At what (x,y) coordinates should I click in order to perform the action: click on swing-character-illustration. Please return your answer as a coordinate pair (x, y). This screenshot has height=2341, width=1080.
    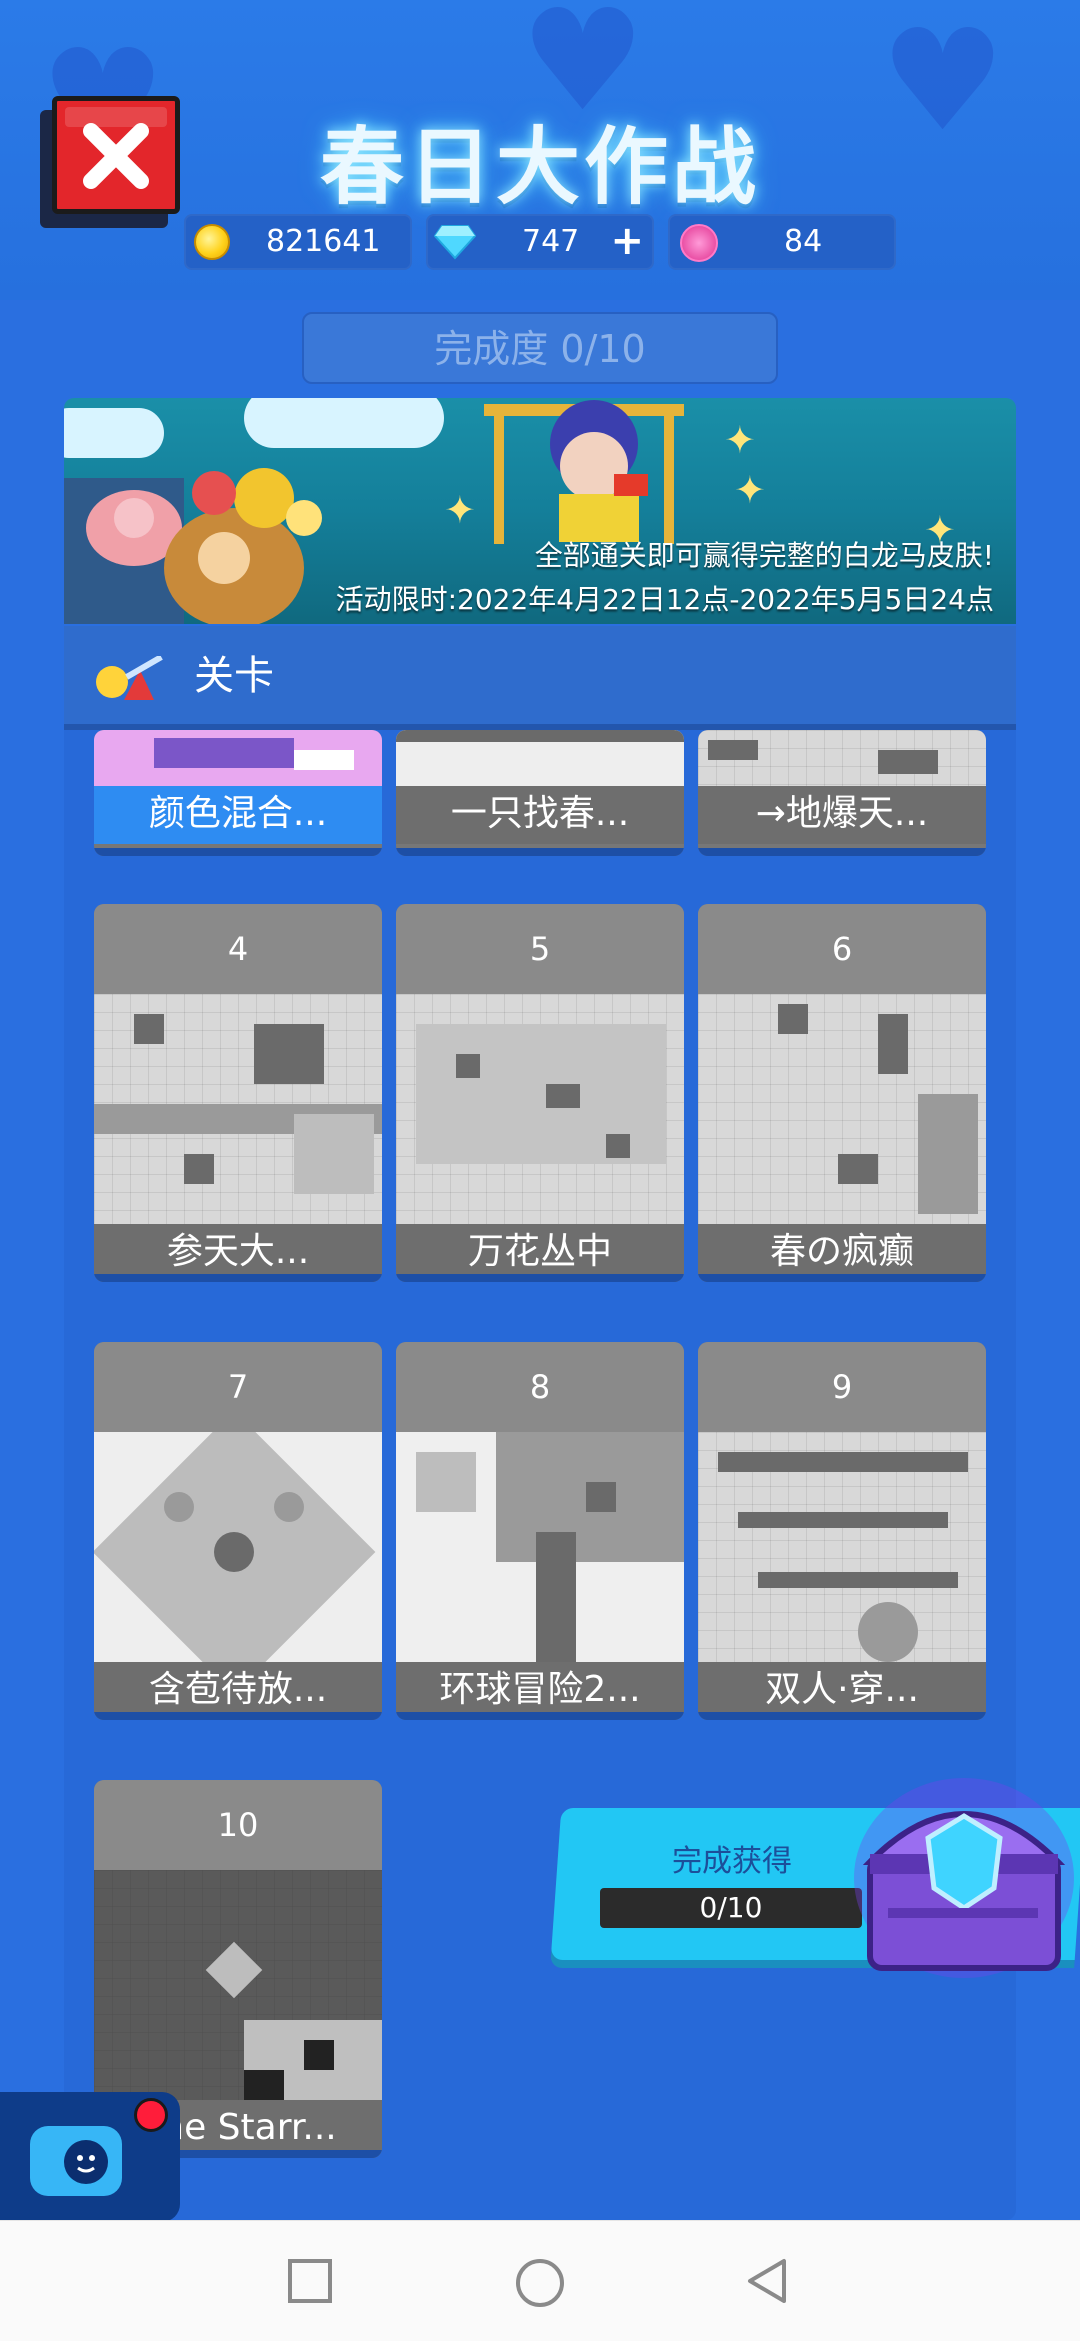
    Looking at the image, I should click on (584, 472).